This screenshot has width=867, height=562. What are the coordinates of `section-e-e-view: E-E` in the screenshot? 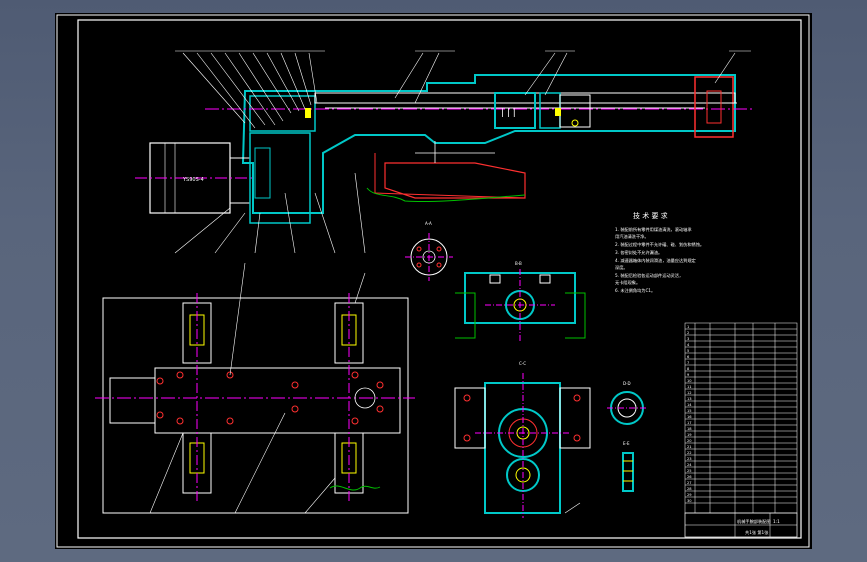 It's located at (628, 466).